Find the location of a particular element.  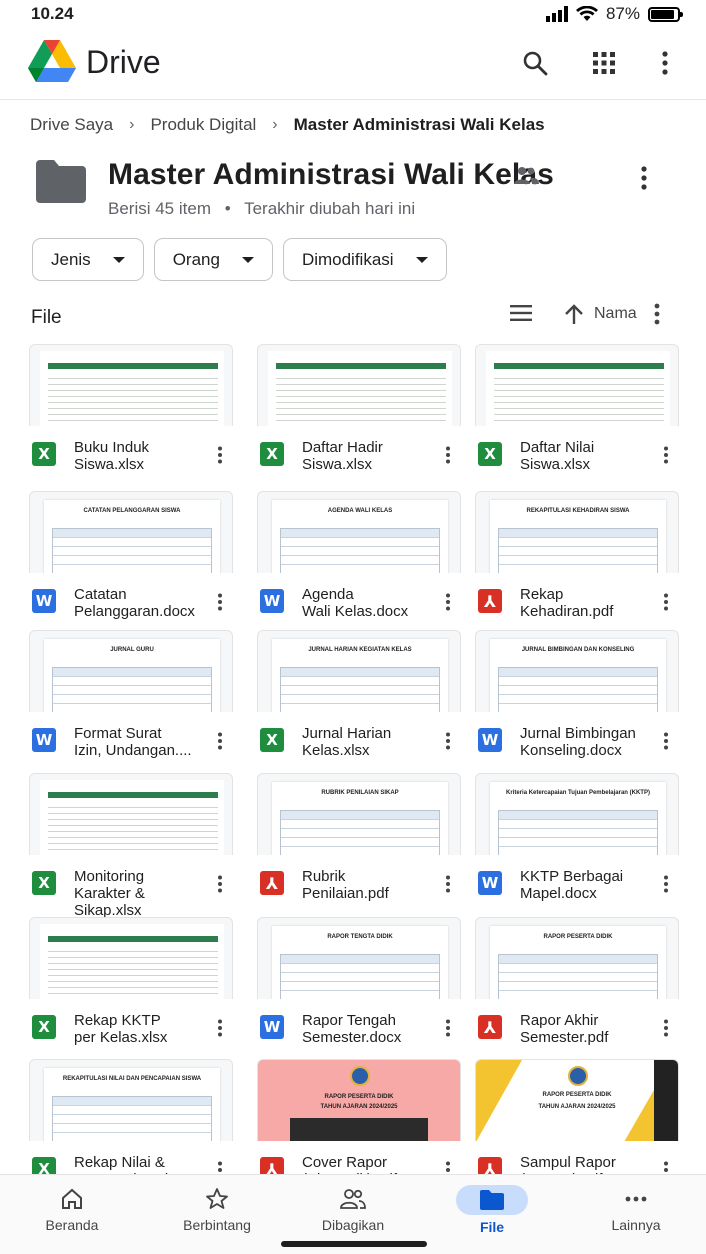

file-name-line: KKTP Berbagai is located at coordinates (572, 876).